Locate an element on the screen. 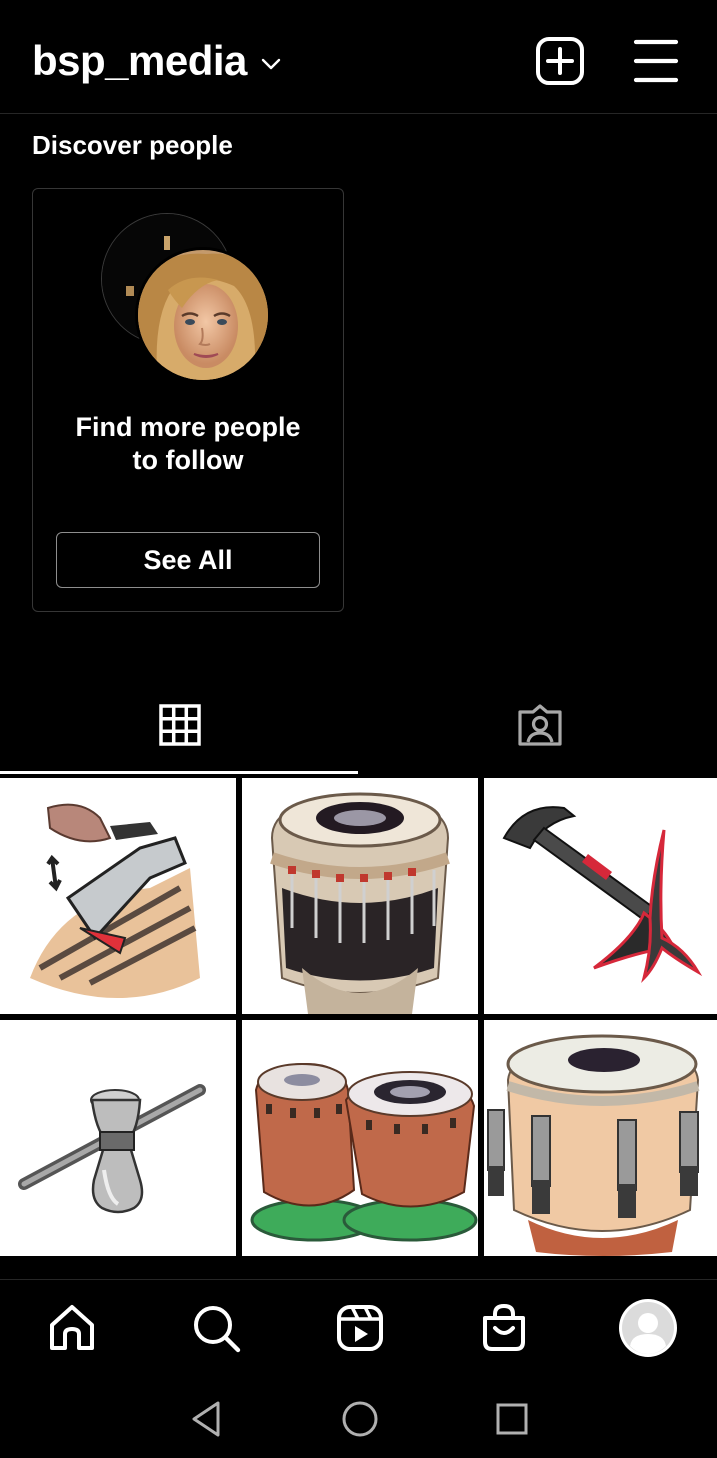  nav-home-button is located at coordinates (72, 1328).